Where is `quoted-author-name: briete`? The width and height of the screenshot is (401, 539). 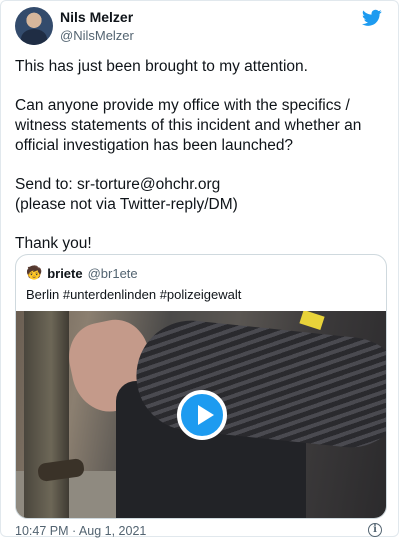
quoted-author-name: briete is located at coordinates (64, 273).